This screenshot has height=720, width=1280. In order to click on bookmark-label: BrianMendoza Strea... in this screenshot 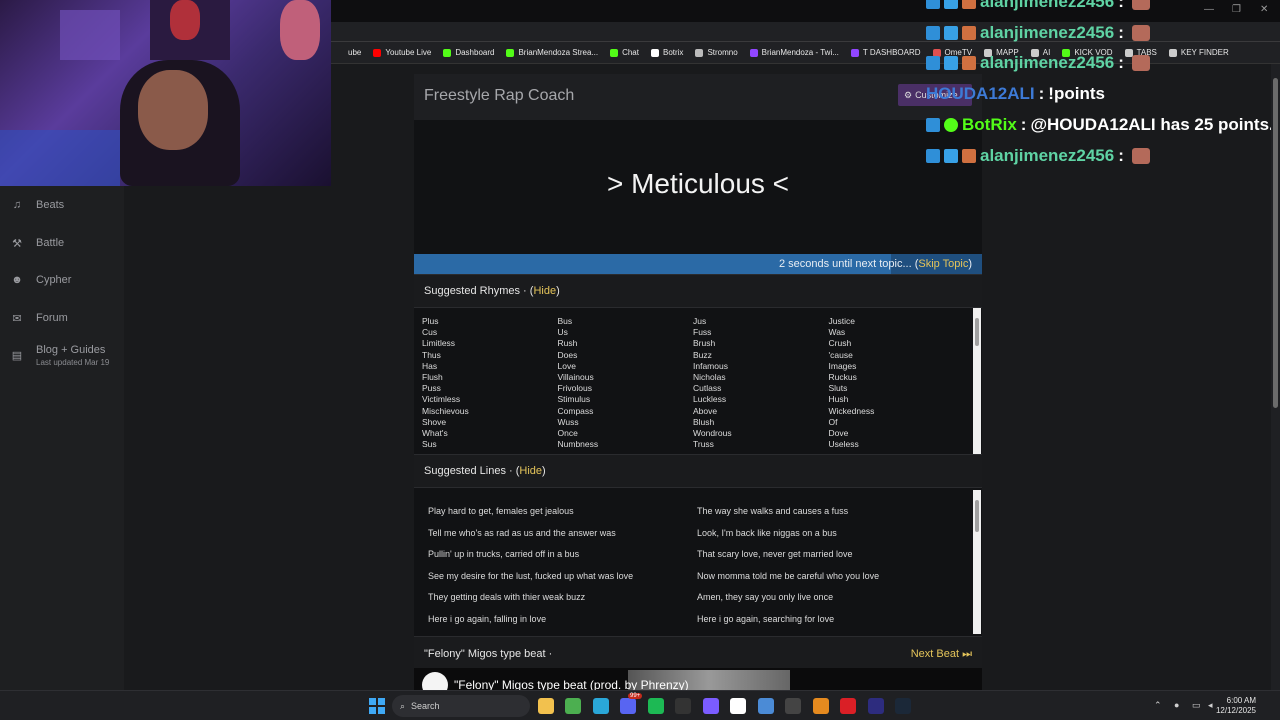, I will do `click(558, 52)`.